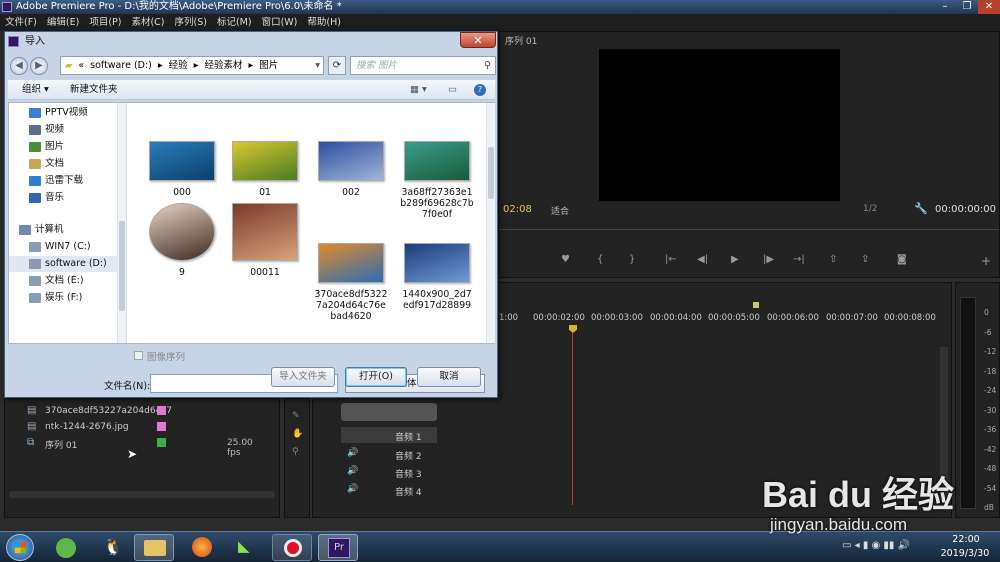  What do you see at coordinates (192, 65) in the screenshot?
I see `address-bar: ▰ « software (D:) ▸ 经验 ▸ 经验素材 ▸ 图片 ▾` at bounding box center [192, 65].